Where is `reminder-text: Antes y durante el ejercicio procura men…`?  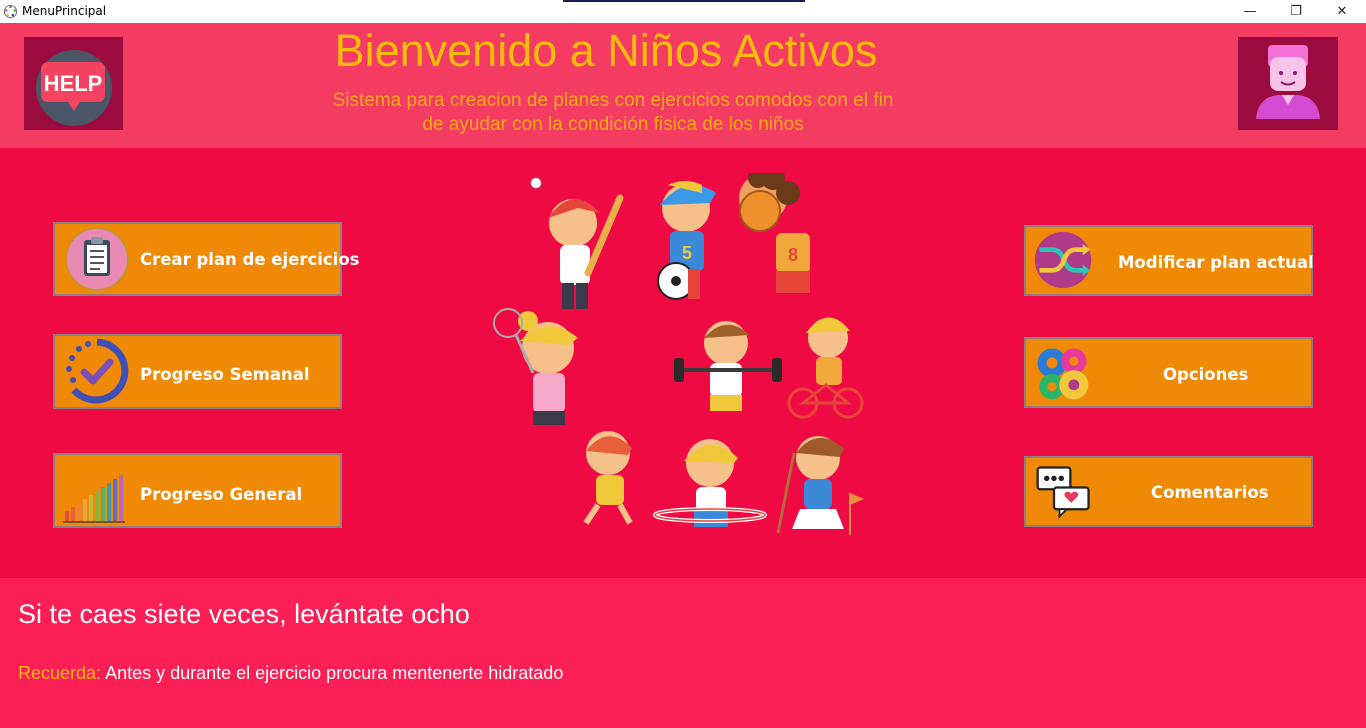 reminder-text: Antes y durante el ejercicio procura men… is located at coordinates (332, 673).